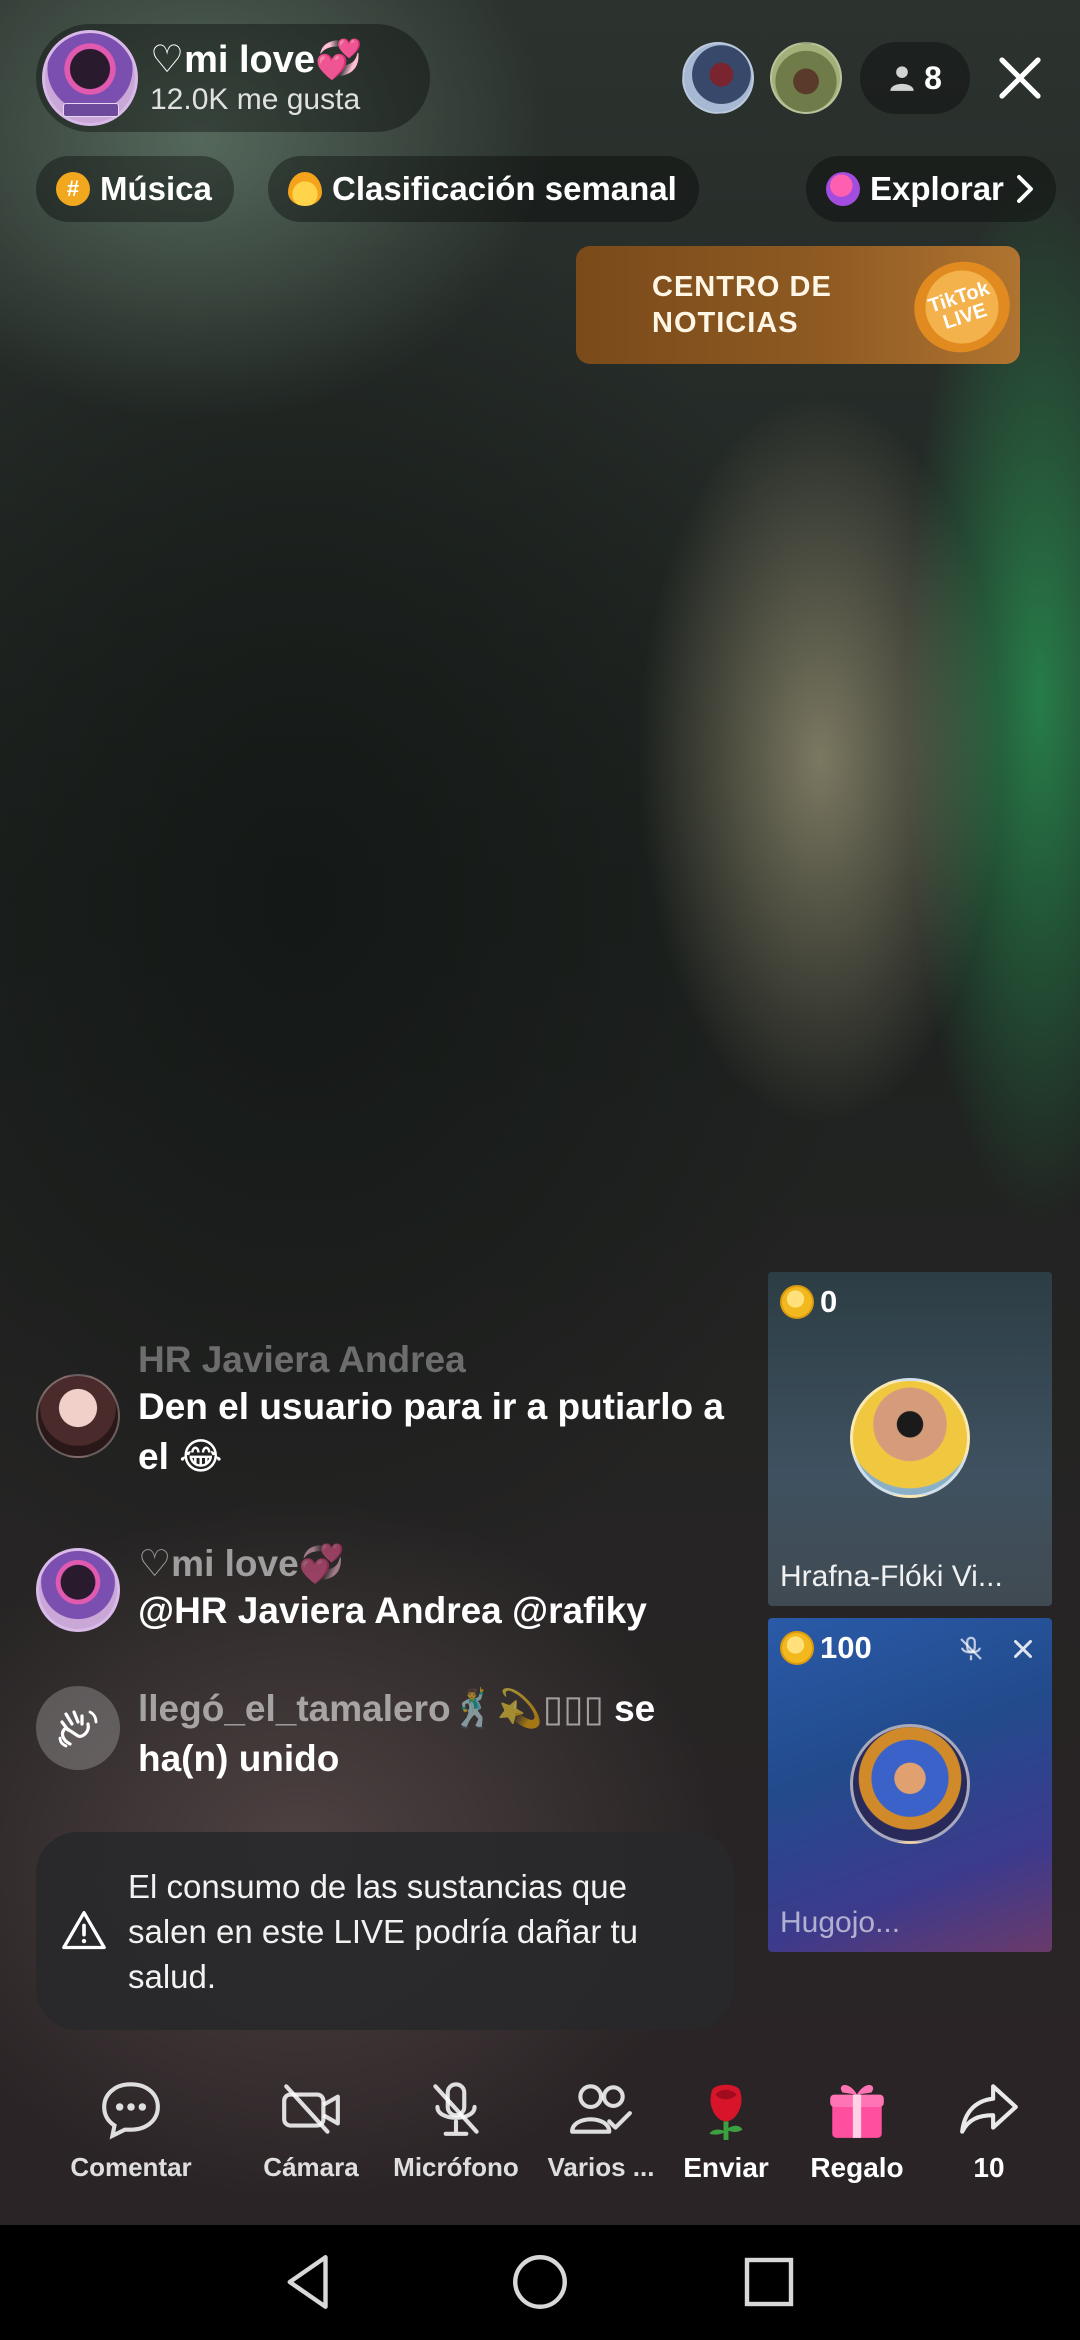 This screenshot has height=2340, width=1080. Describe the element at coordinates (769, 2282) in the screenshot. I see `recent-apps-icon` at that location.